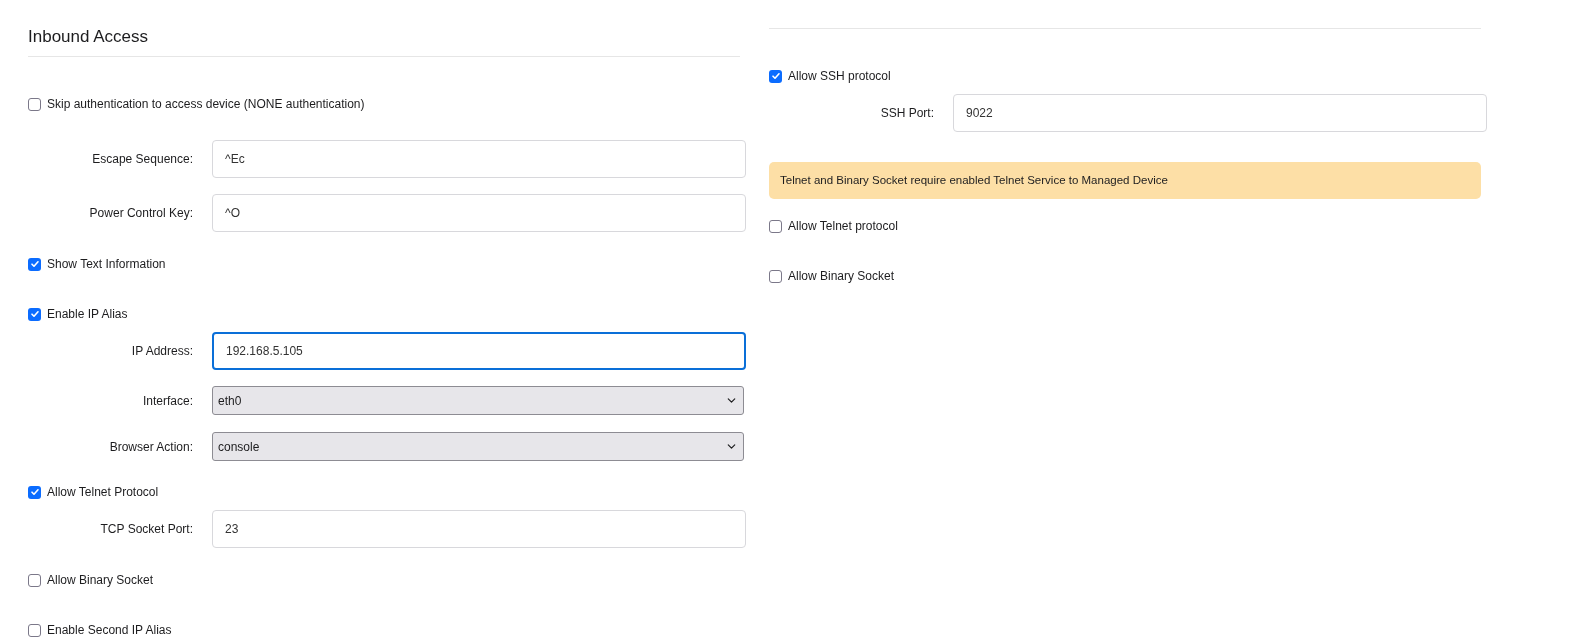 This screenshot has height=642, width=1575. Describe the element at coordinates (142, 159) in the screenshot. I see `field-label: Escape Sequence:` at that location.